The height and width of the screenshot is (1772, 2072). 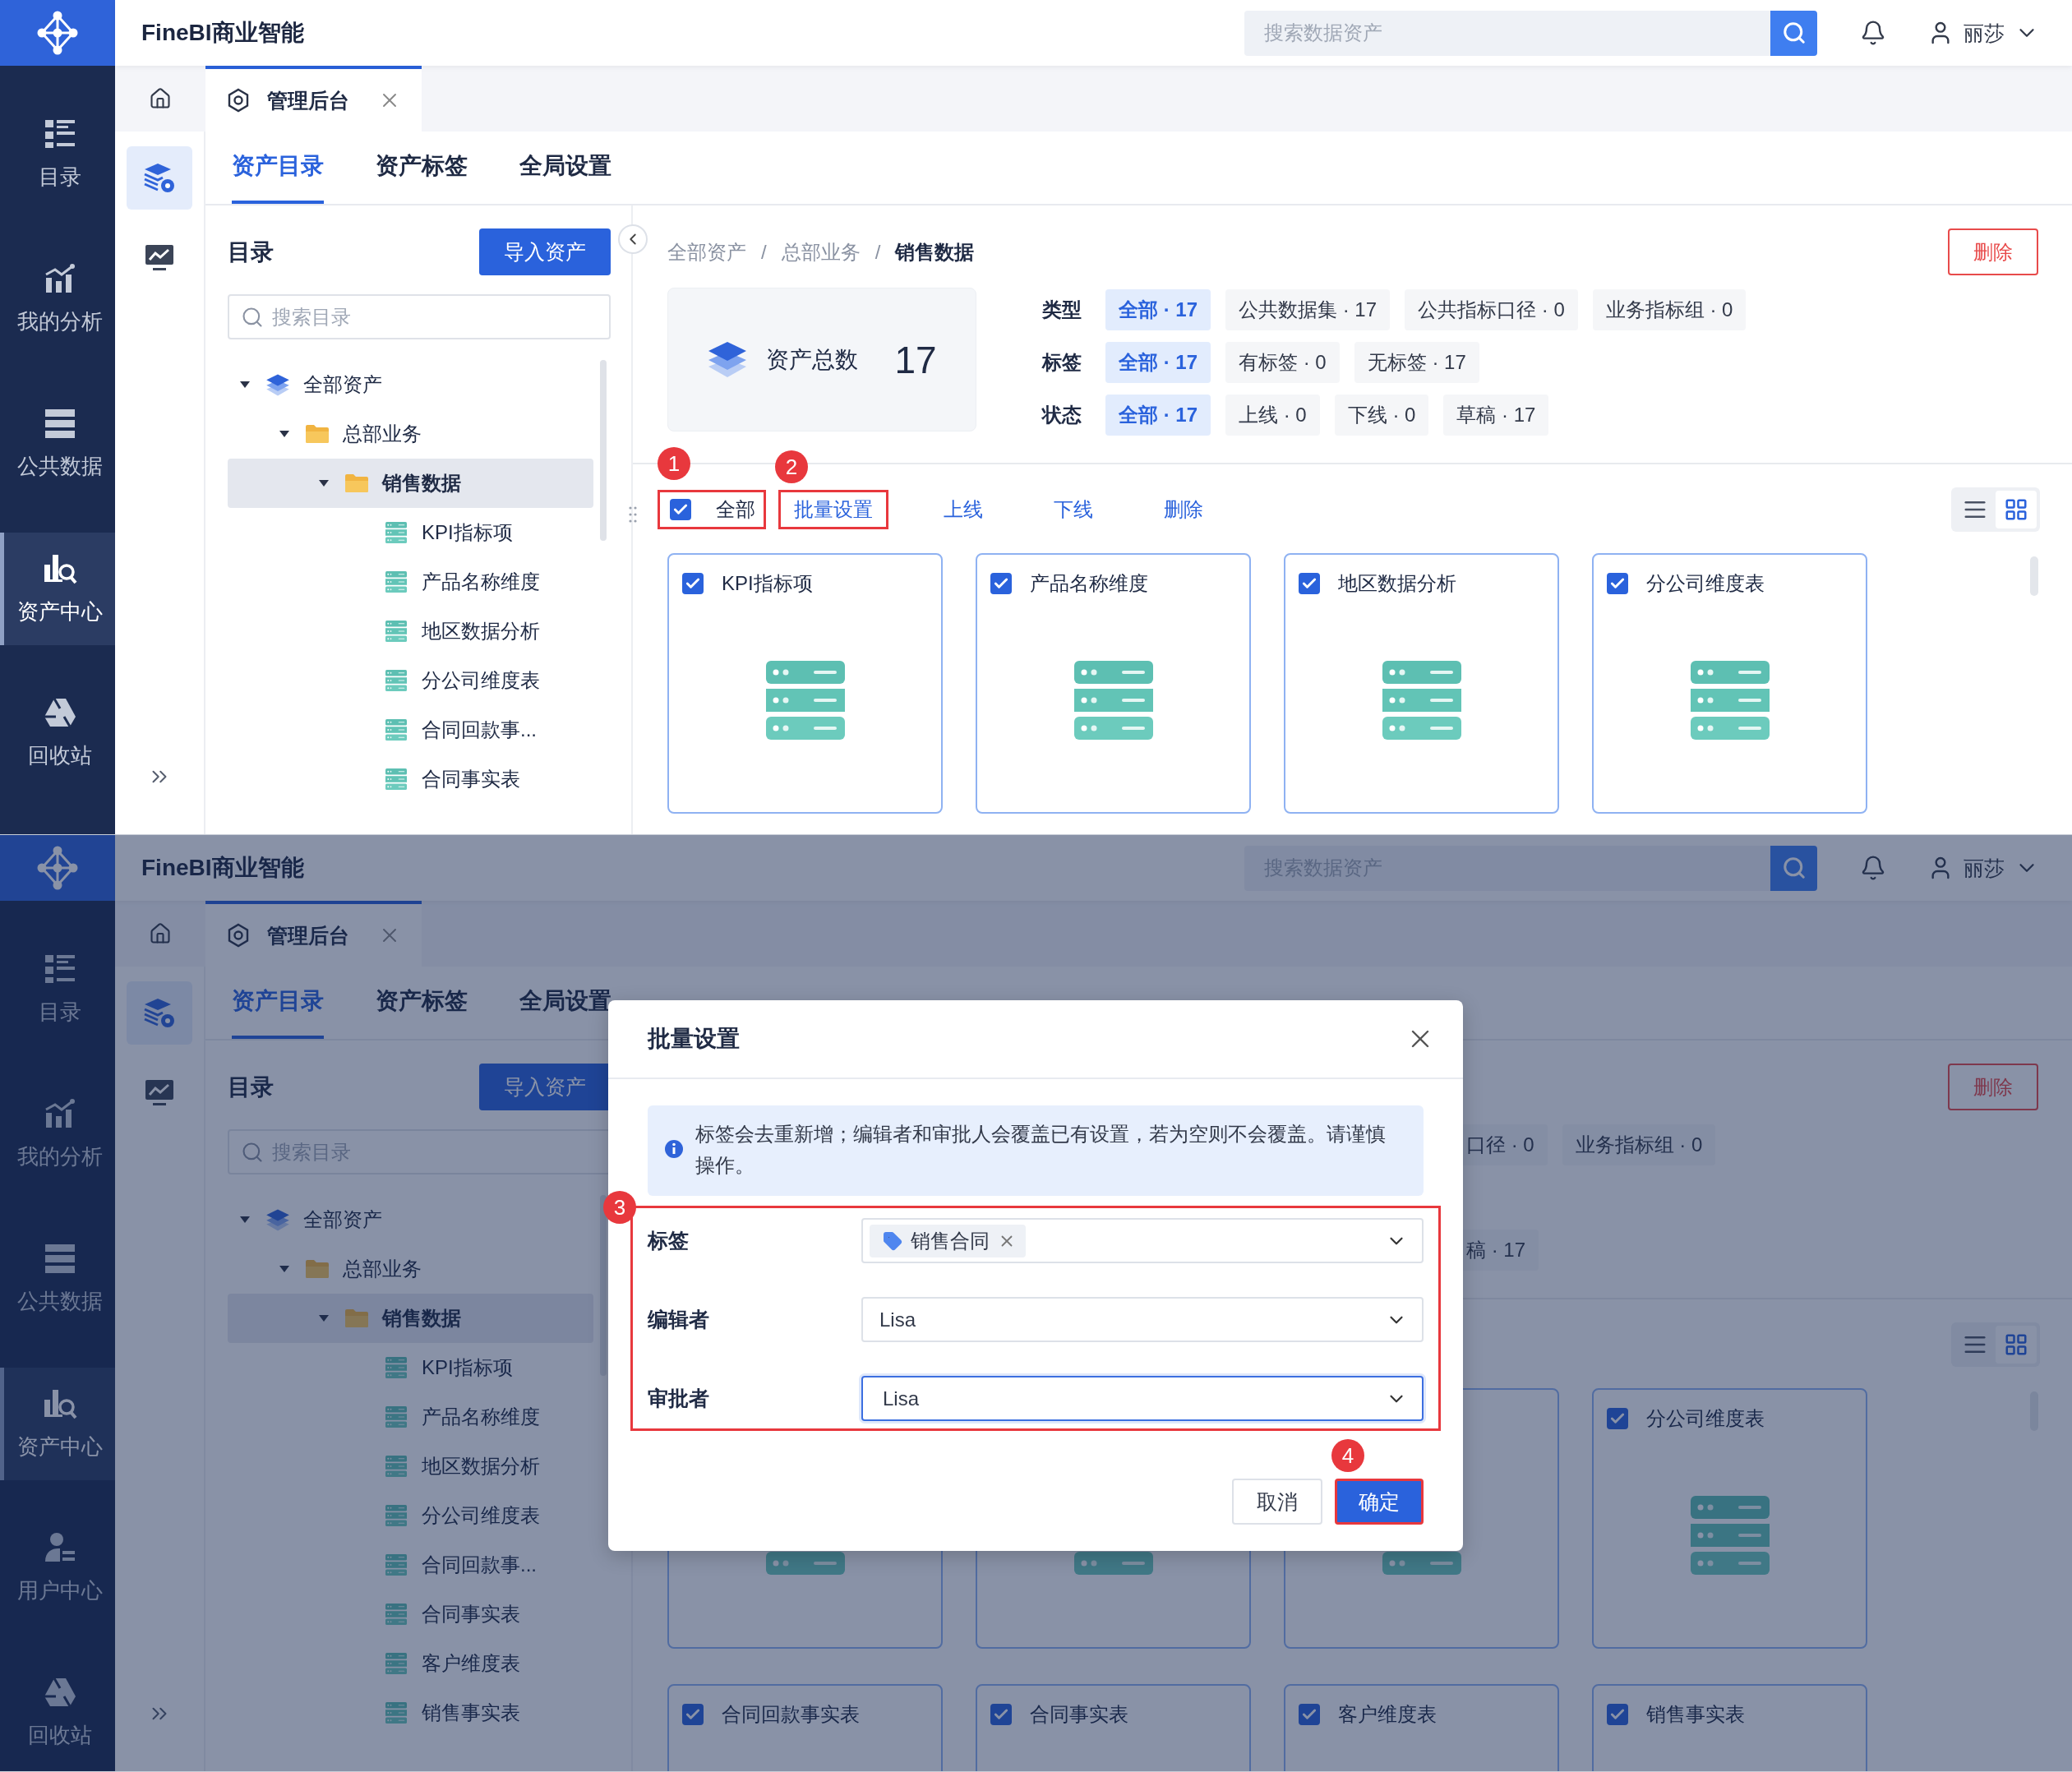 What do you see at coordinates (1113, 683) in the screenshot?
I see `asset-card: 产品名称维度` at bounding box center [1113, 683].